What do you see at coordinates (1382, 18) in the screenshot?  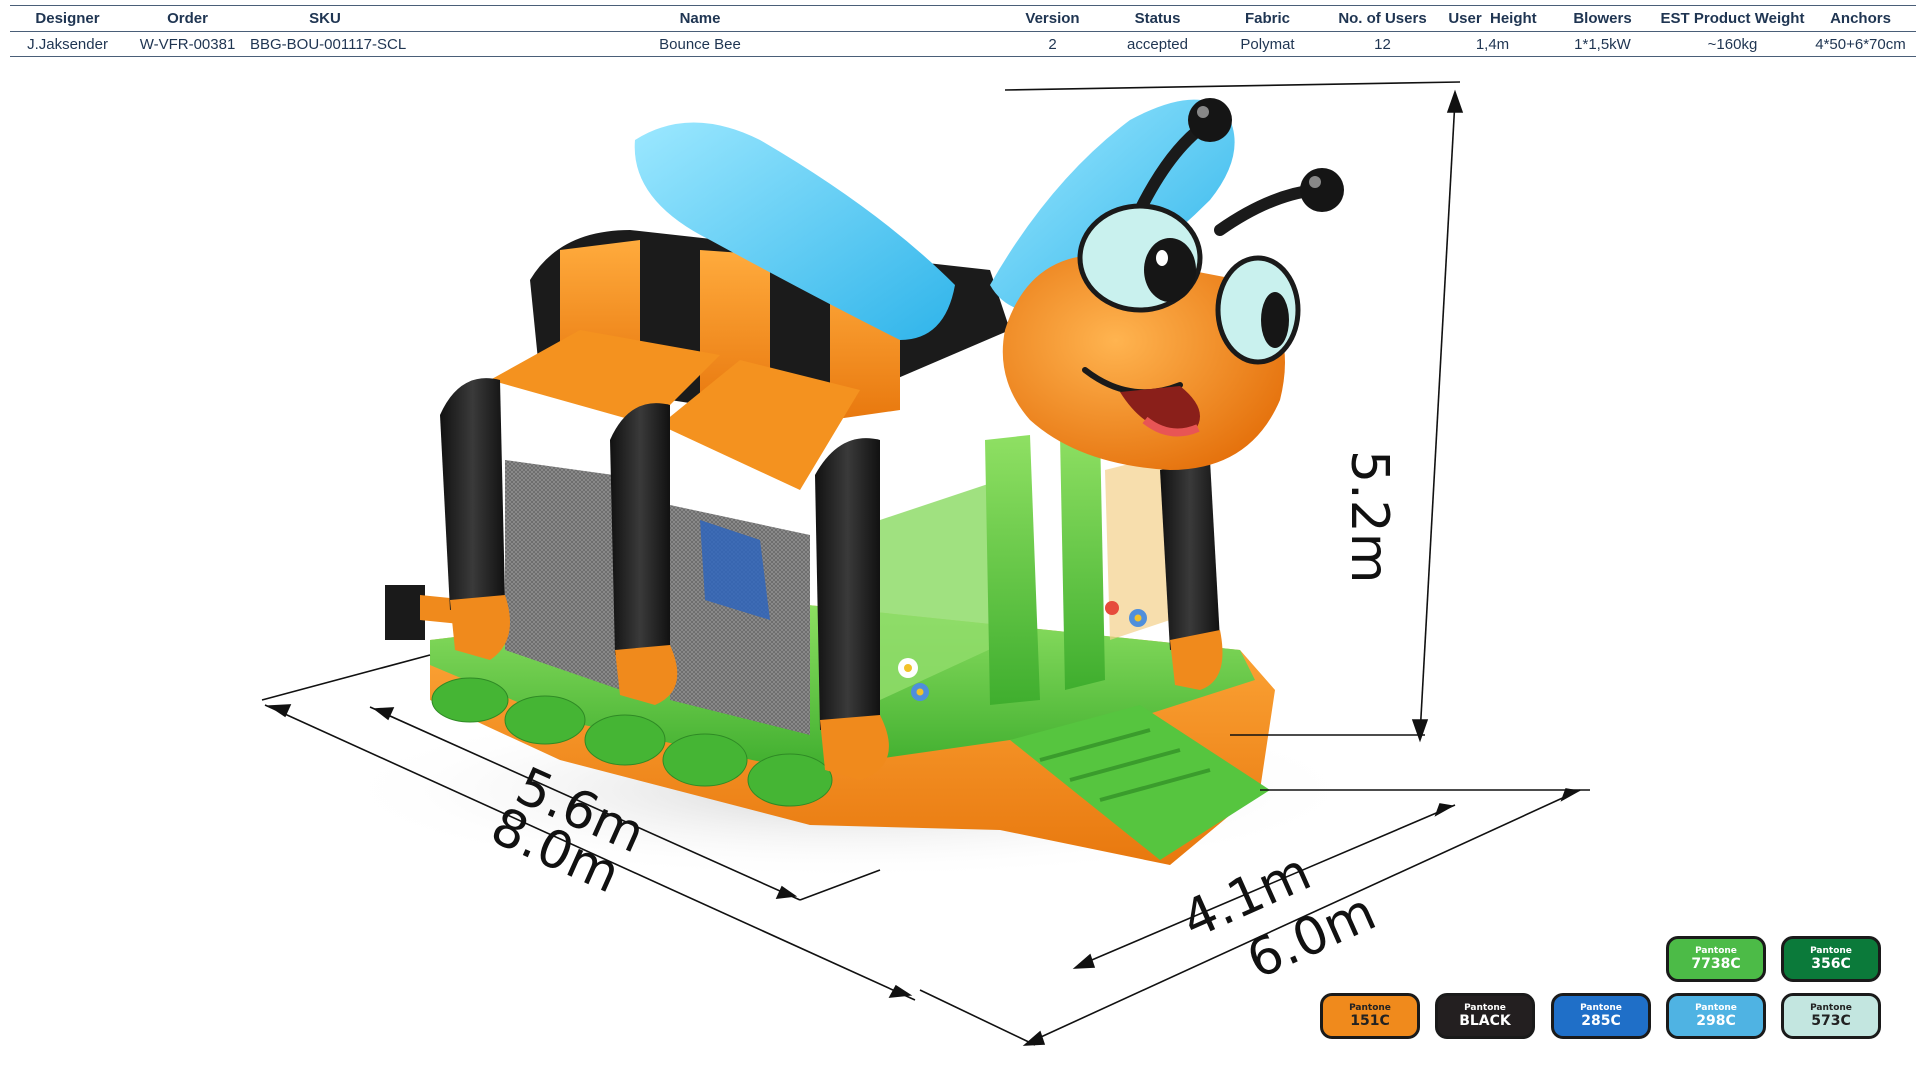 I see `header-users: No. of Users` at bounding box center [1382, 18].